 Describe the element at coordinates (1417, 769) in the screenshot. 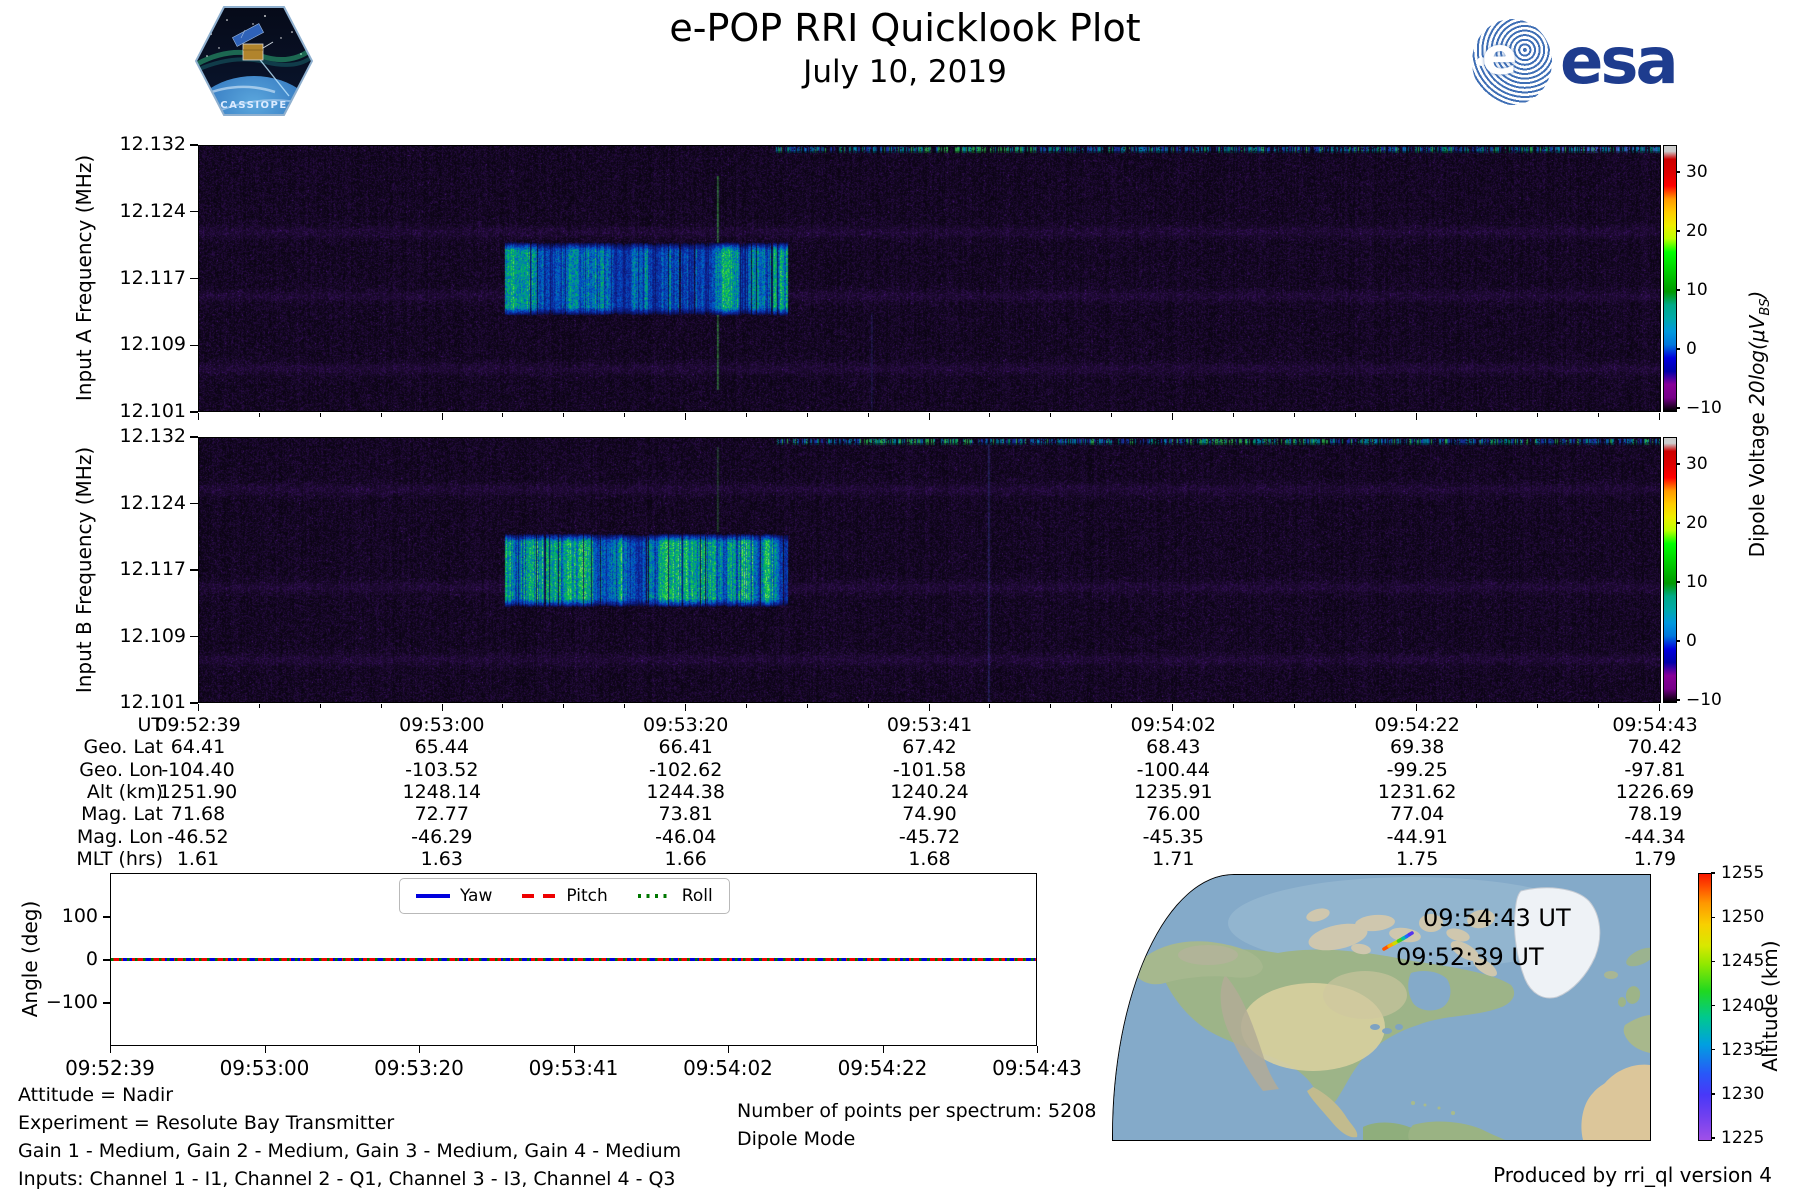

I see `ephemeris-value: -99.25` at that location.